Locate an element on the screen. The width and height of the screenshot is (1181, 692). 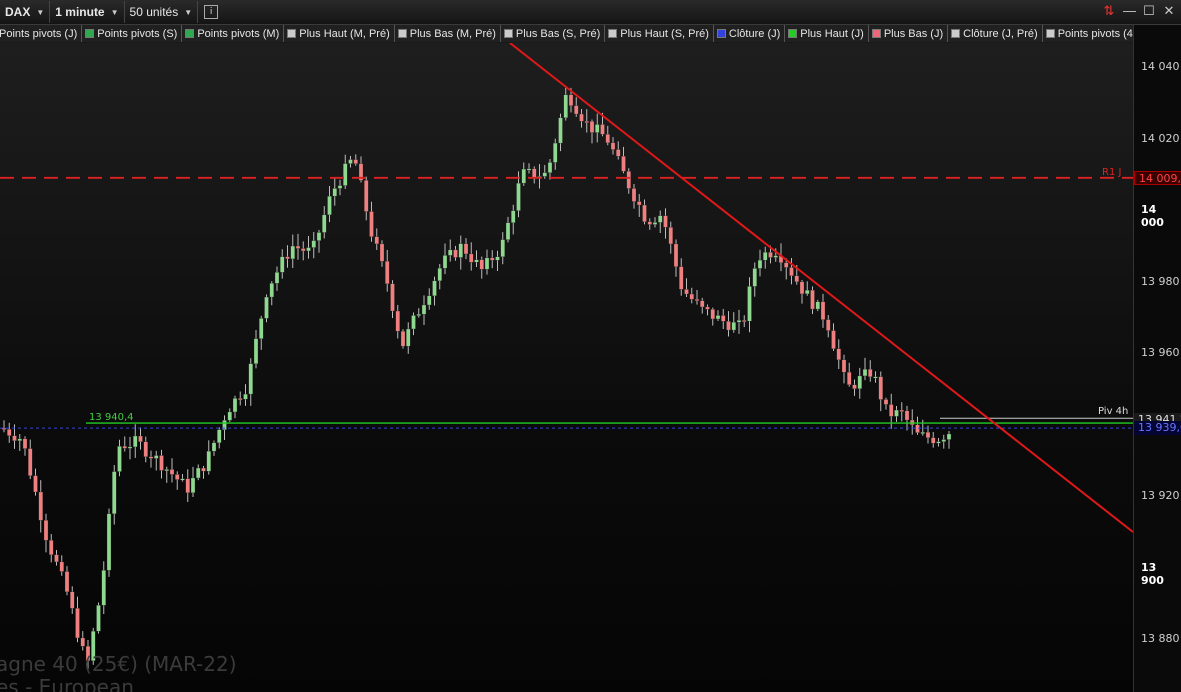
legend-item: Plus Bas (S, Pré) is located at coordinates (553, 33).